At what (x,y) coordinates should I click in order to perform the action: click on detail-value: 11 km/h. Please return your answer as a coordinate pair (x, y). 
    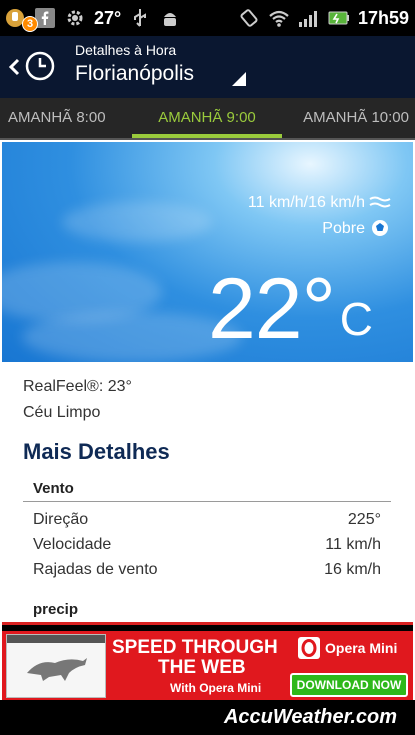
    Looking at the image, I should click on (353, 544).